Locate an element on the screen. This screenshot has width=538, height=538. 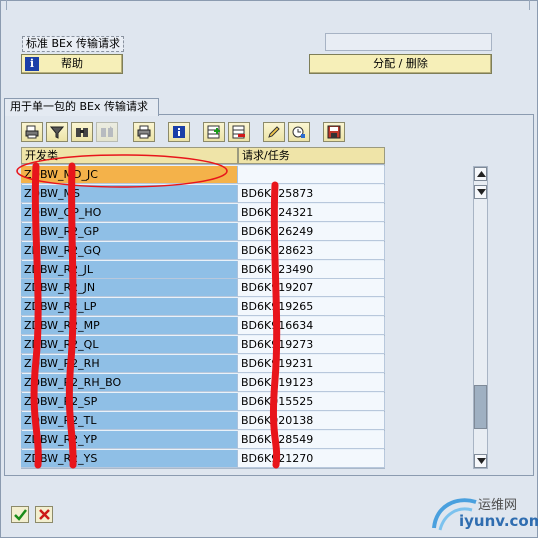
cell-request: BD6K923490 is located at coordinates (311, 269).